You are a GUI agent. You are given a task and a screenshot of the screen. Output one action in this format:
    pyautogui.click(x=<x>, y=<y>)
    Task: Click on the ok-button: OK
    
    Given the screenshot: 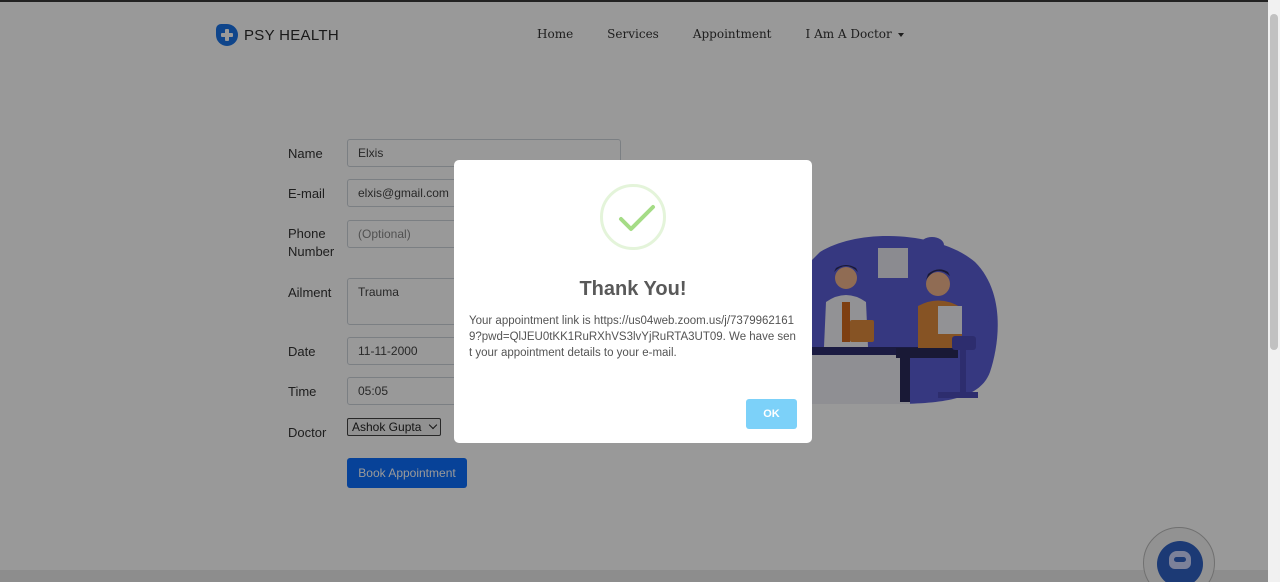 What is the action you would take?
    pyautogui.click(x=771, y=414)
    